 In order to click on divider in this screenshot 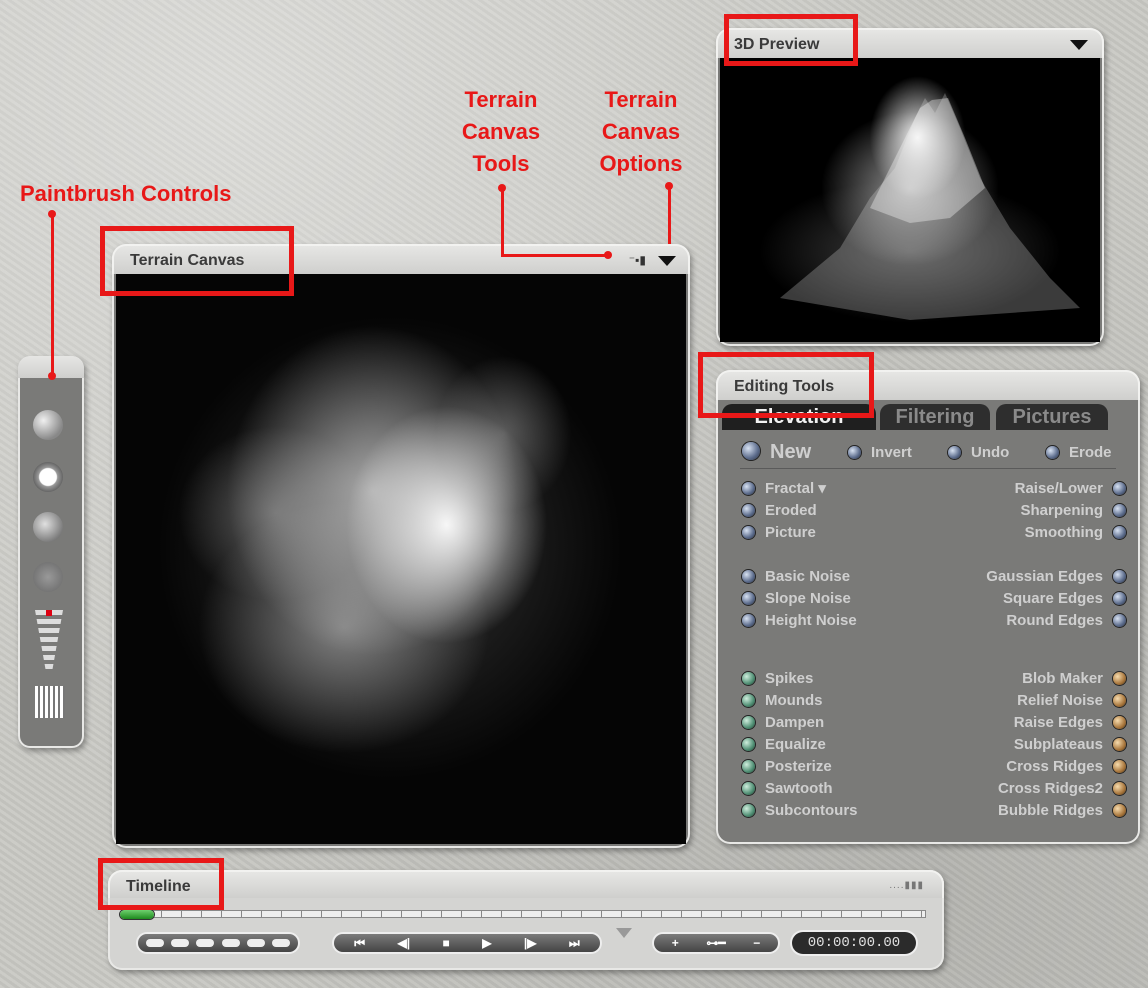, I will do `click(928, 468)`.